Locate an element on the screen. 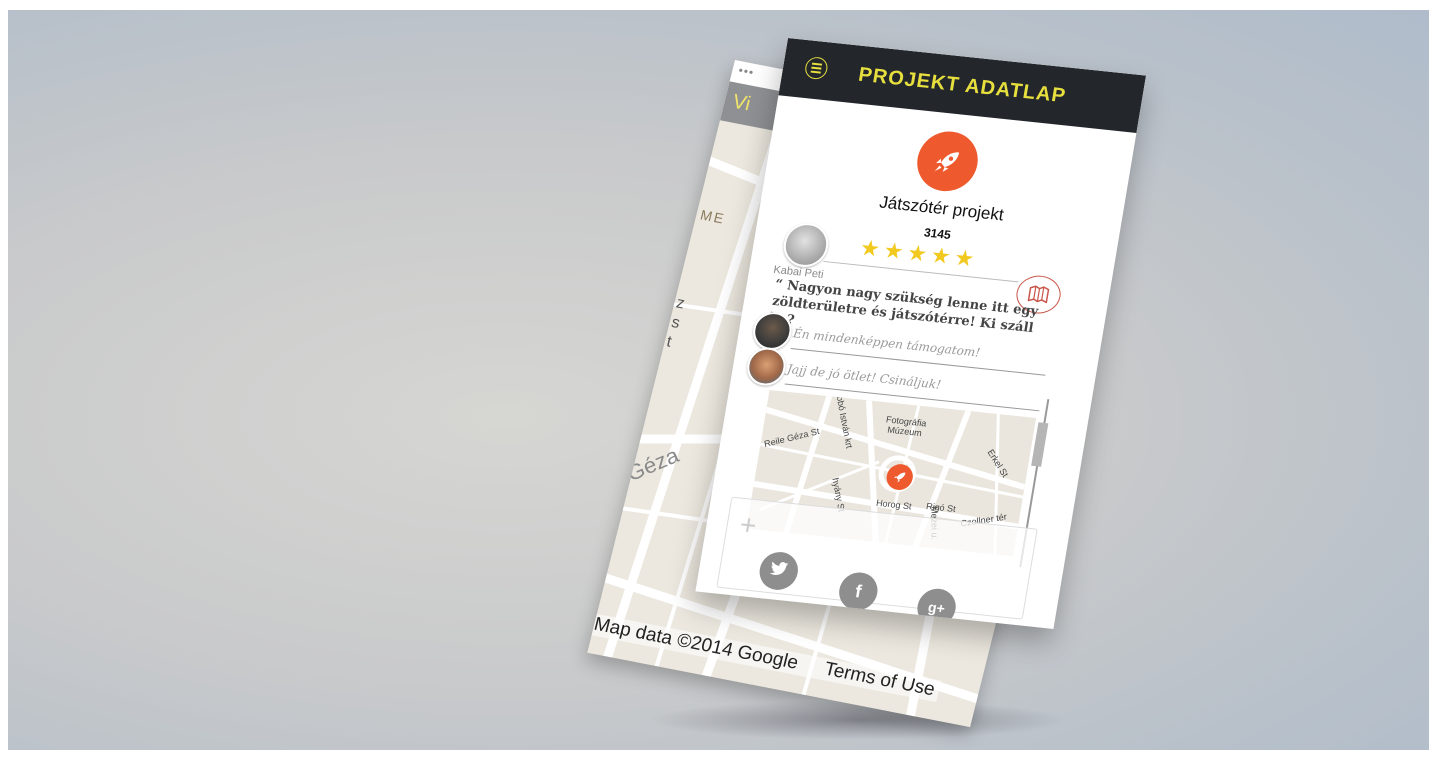 The width and height of the screenshot is (1437, 757). map-label-museum: Fotográfia Múzeum is located at coordinates (906, 426).